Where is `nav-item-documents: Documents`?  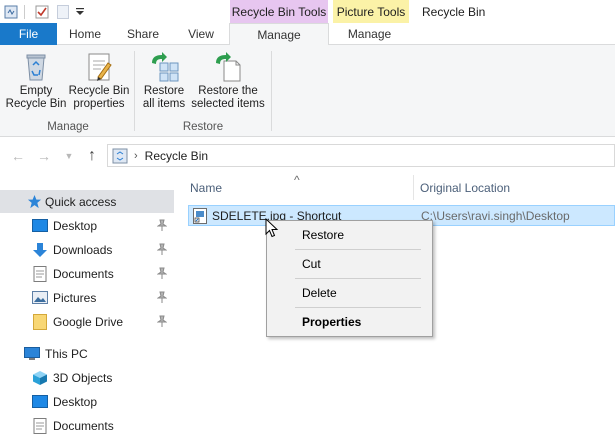
nav-item-documents: Documents is located at coordinates (87, 273).